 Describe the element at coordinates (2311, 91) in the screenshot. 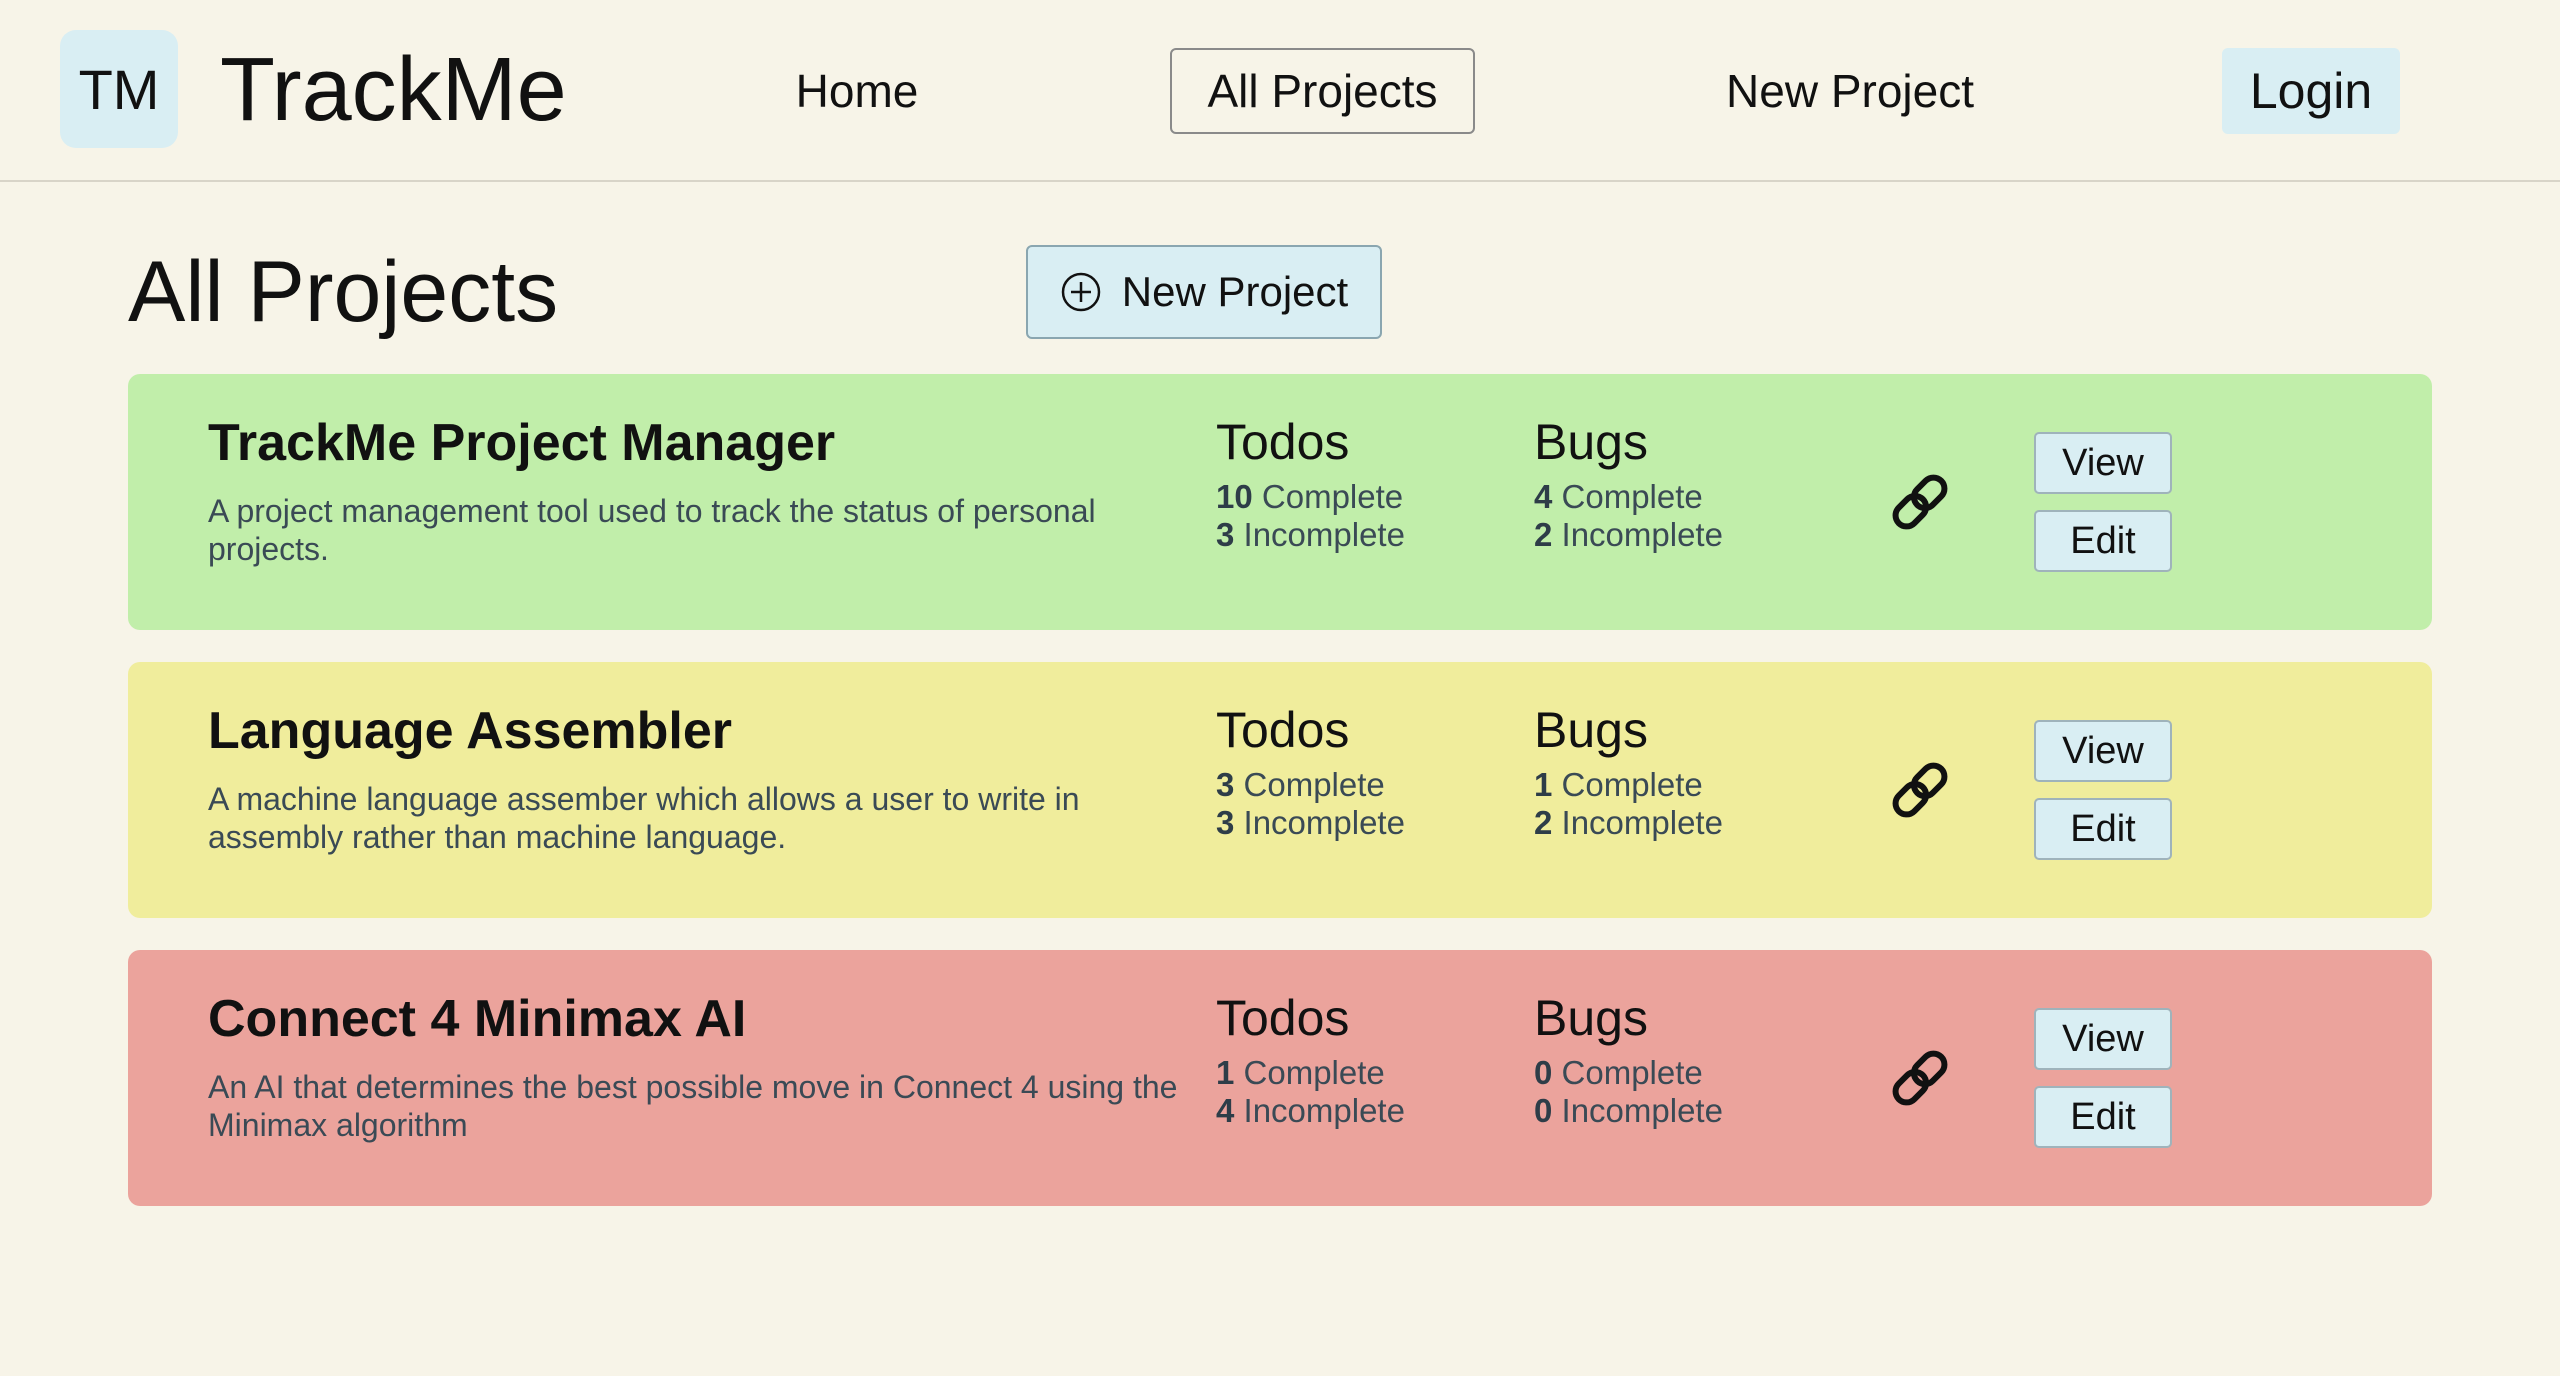

I see `login-button: Login` at that location.